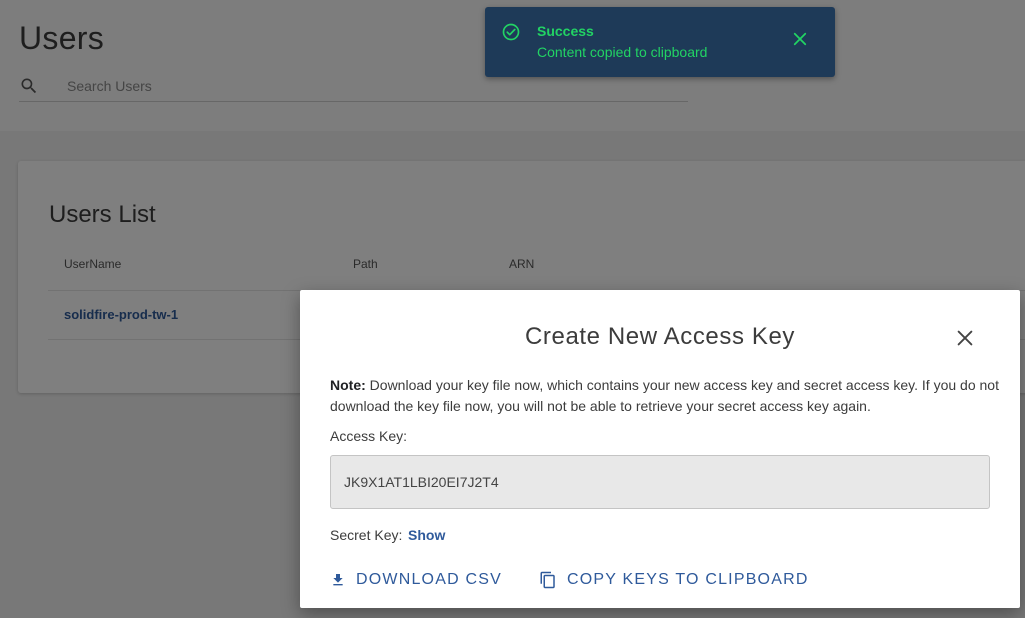  I want to click on copy-keys-button: COPY KEYS TO CLIPBOARD, so click(674, 580).